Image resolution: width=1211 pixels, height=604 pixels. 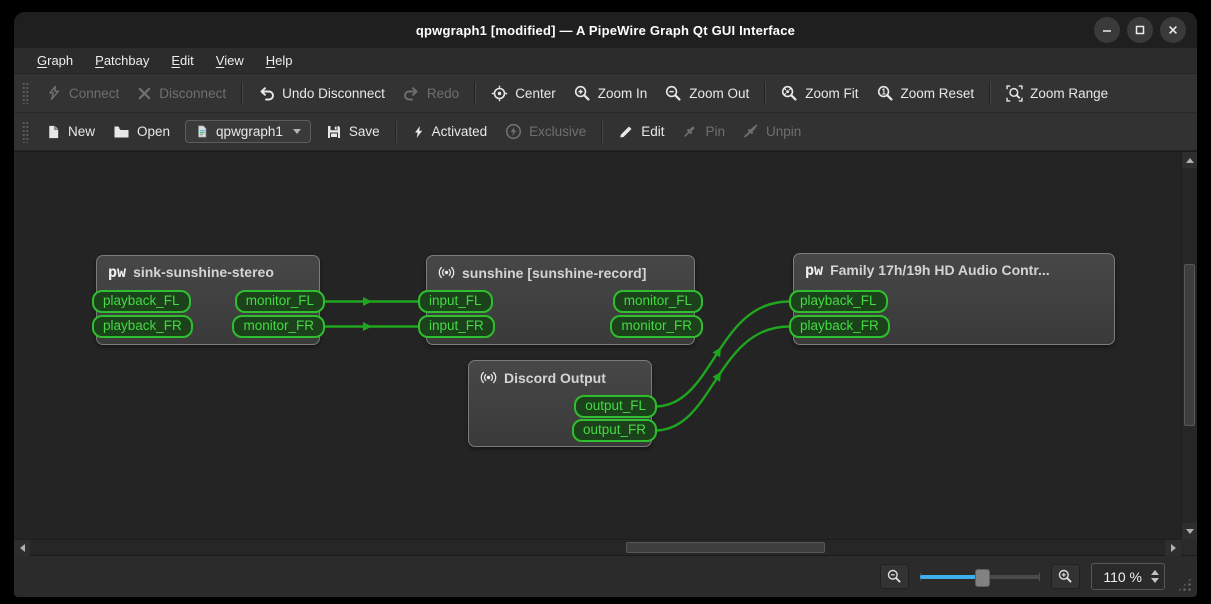 I want to click on connect-icon, so click(x=54, y=92).